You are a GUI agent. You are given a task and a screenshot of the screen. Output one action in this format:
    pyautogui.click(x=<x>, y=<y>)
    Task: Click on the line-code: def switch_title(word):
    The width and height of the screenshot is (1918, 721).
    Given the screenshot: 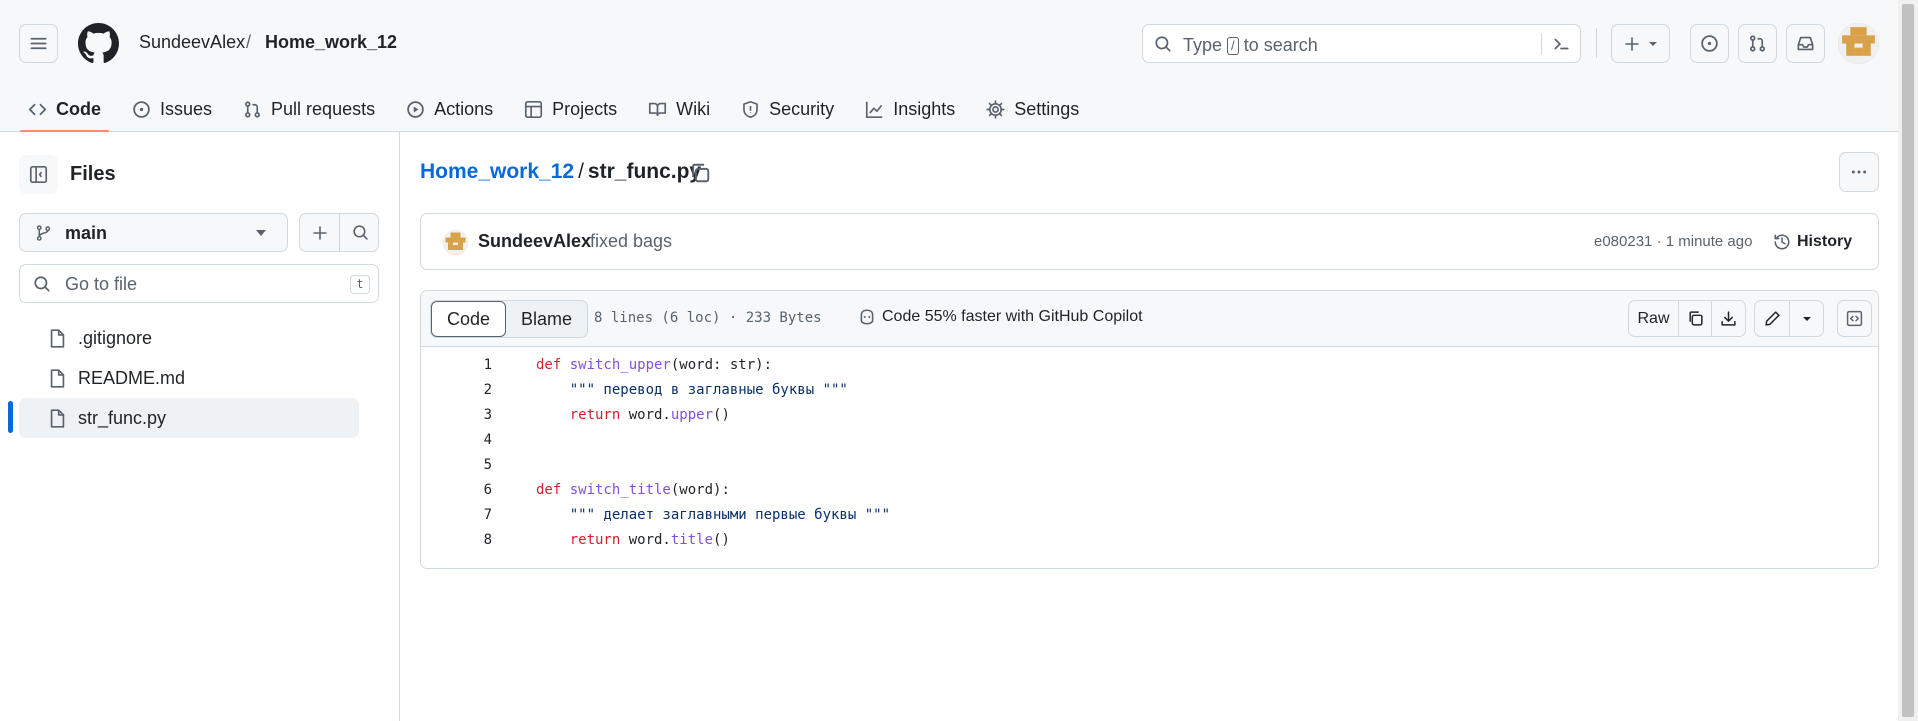 What is the action you would take?
    pyautogui.click(x=633, y=490)
    